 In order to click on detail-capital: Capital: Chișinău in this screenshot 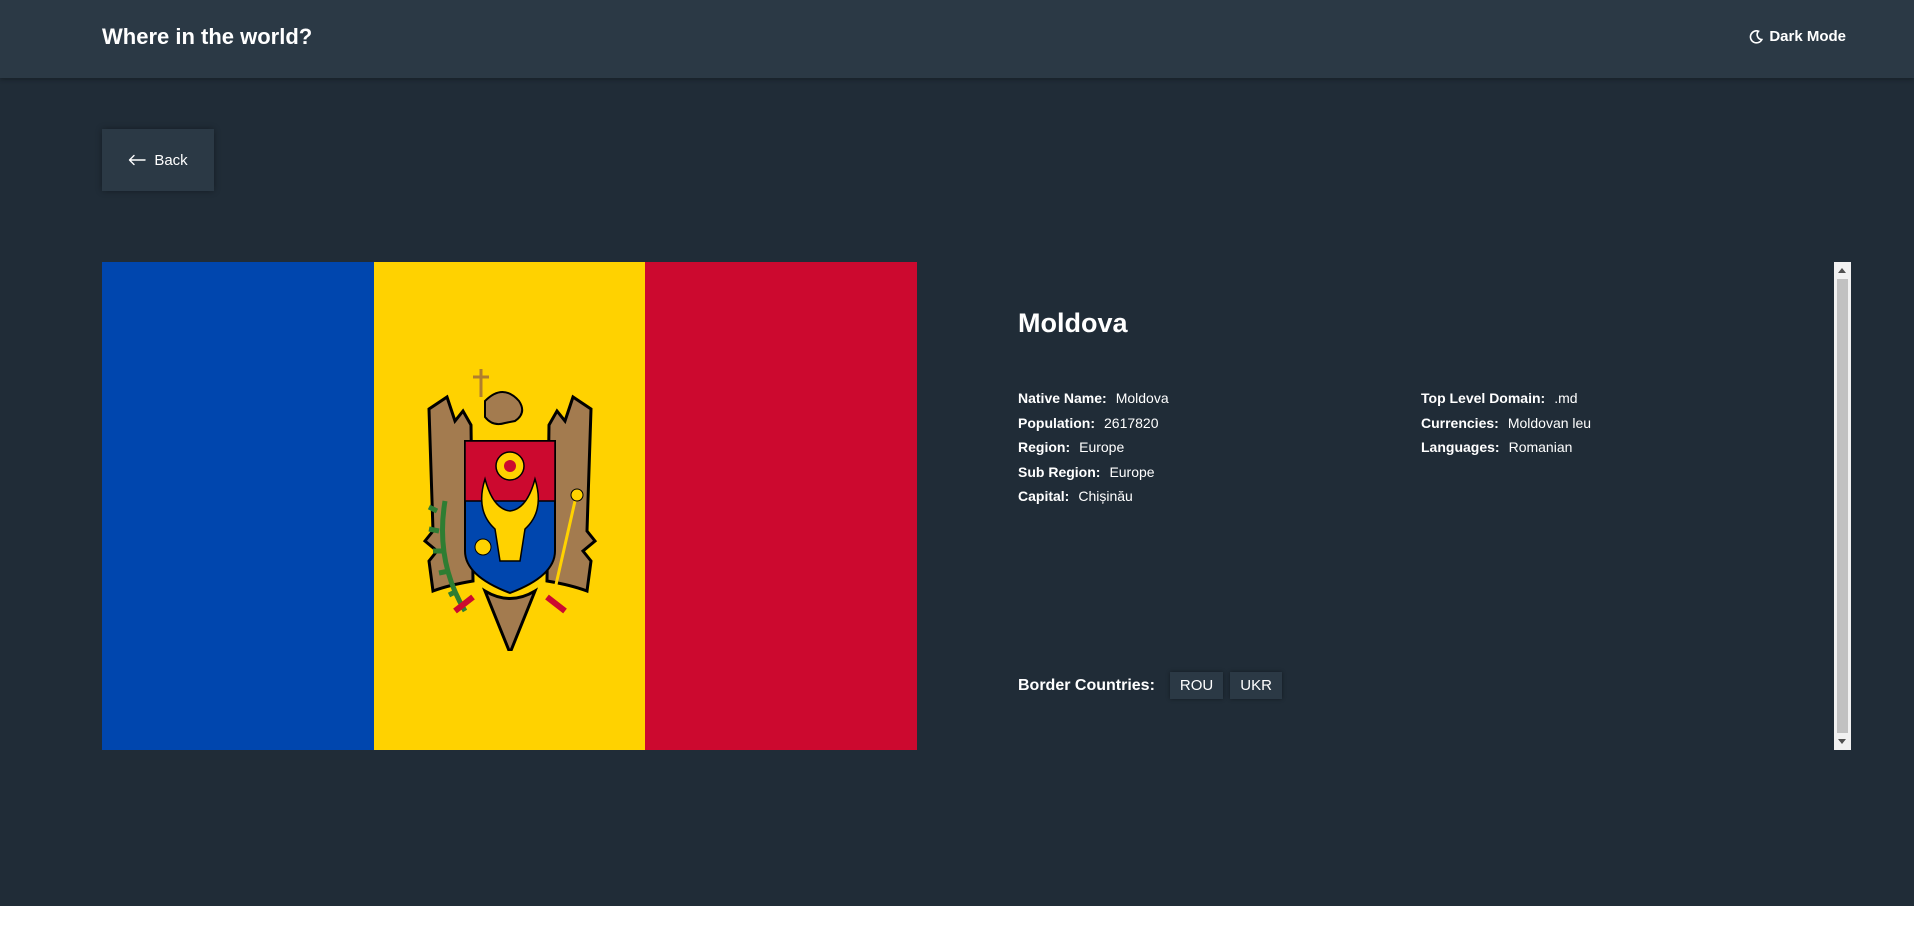, I will do `click(1093, 496)`.